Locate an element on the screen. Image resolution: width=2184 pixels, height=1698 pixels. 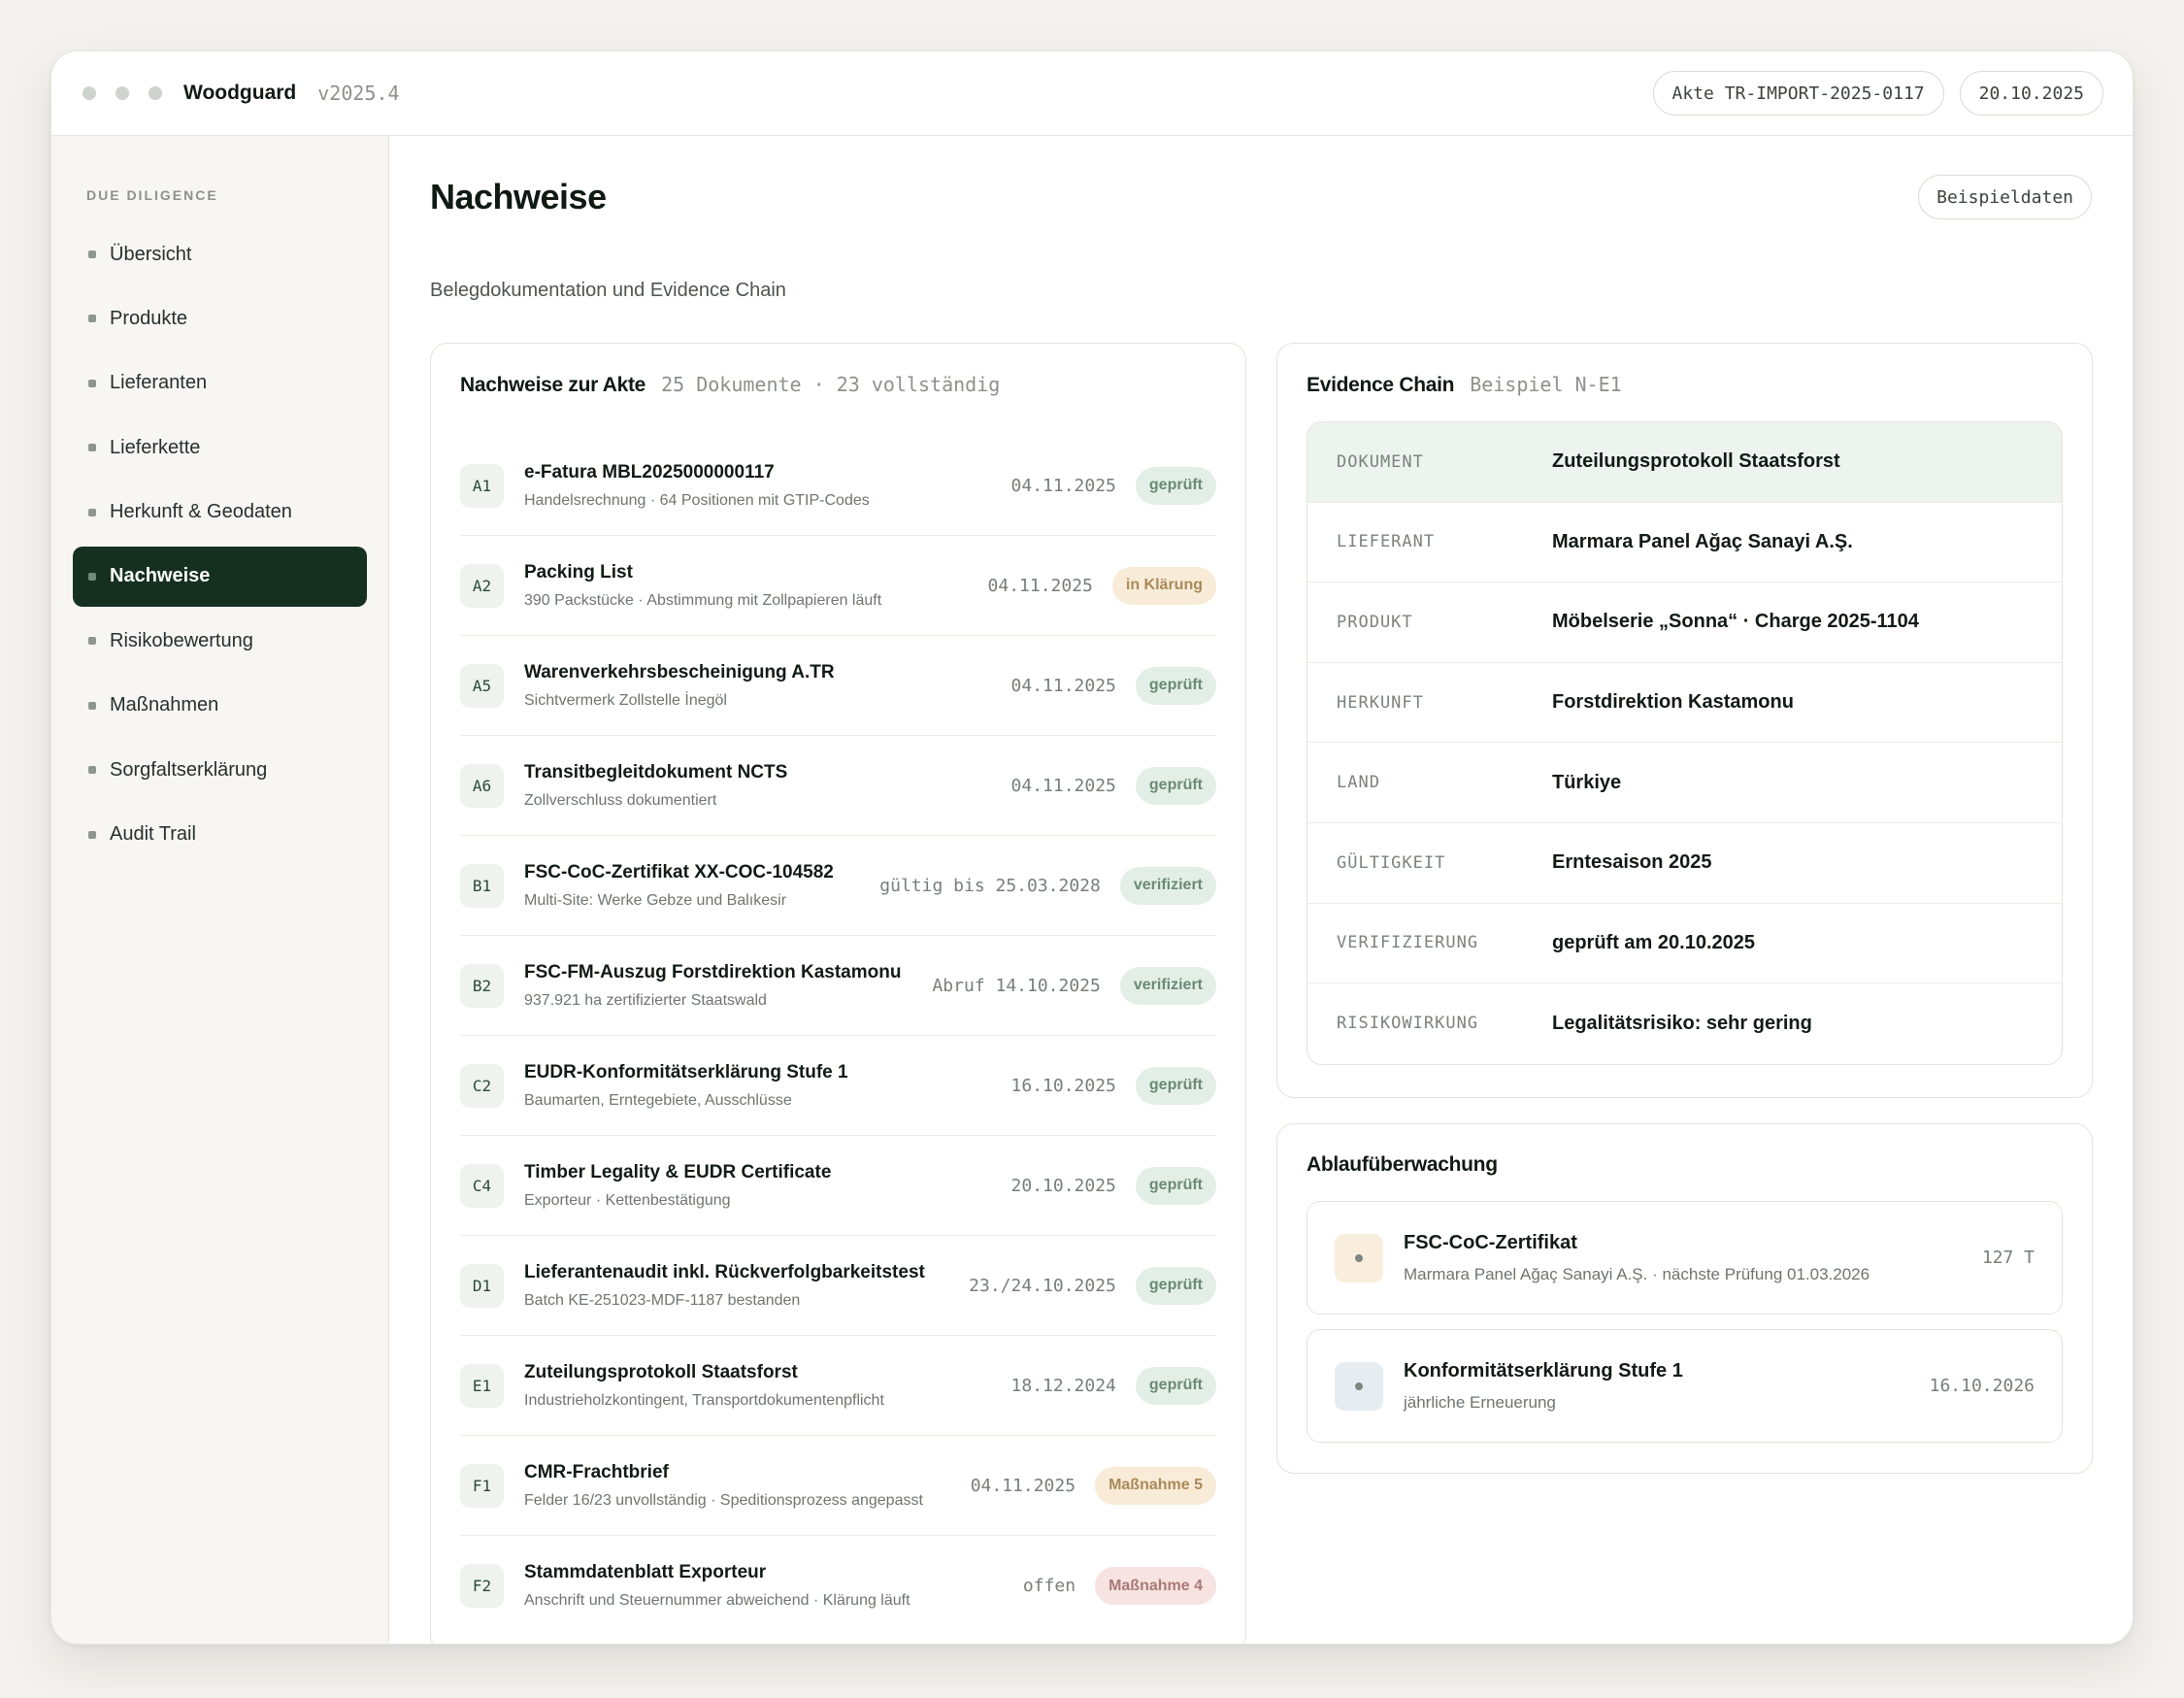
evidence-chain-value: Türkiye is located at coordinates (1587, 782).